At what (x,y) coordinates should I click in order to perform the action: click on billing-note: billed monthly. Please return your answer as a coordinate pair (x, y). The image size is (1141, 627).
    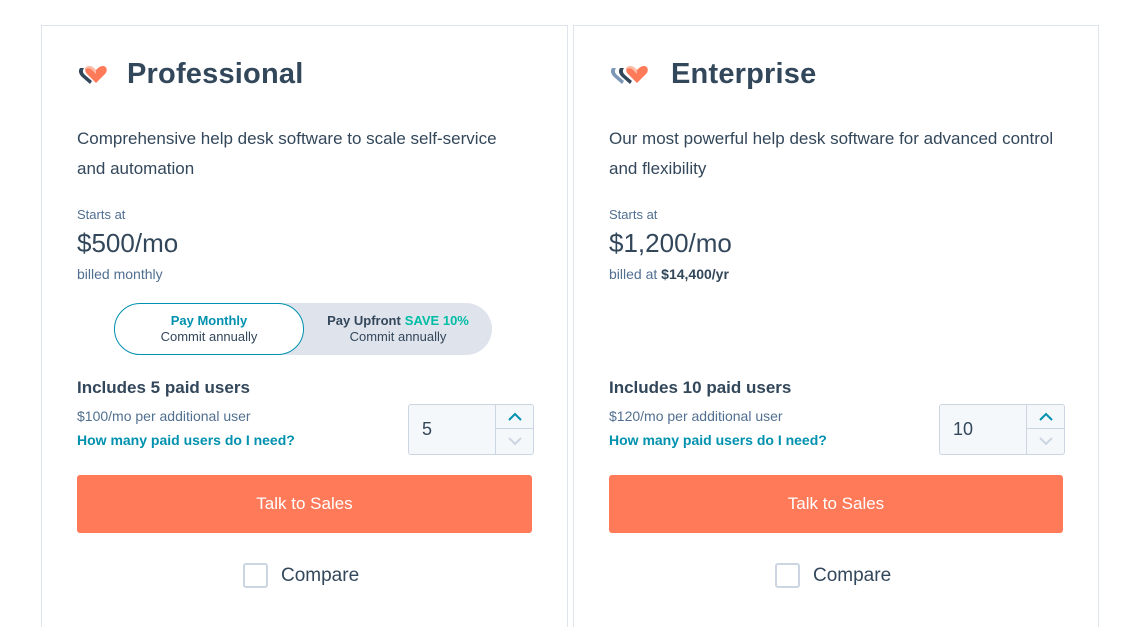
    Looking at the image, I should click on (120, 274).